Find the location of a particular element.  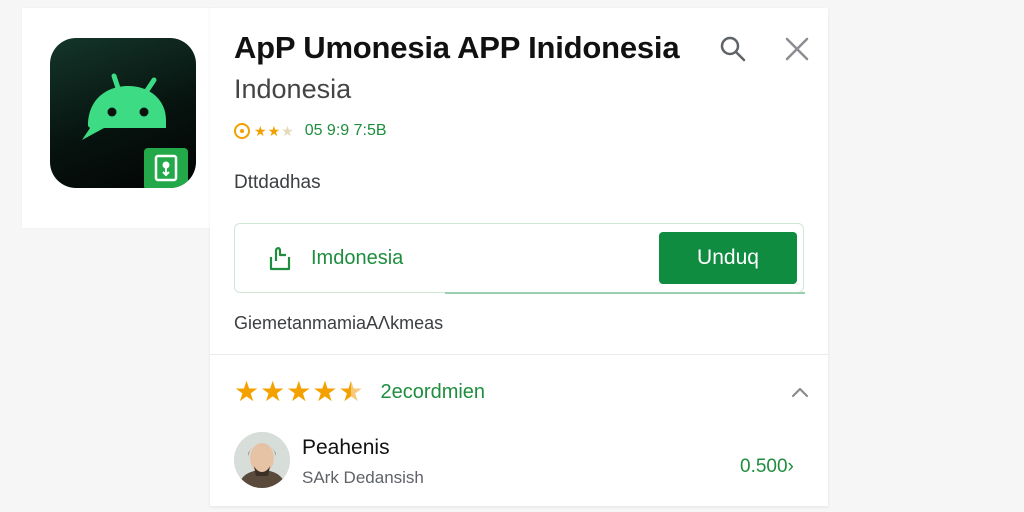

collapse-button is located at coordinates (800, 392).